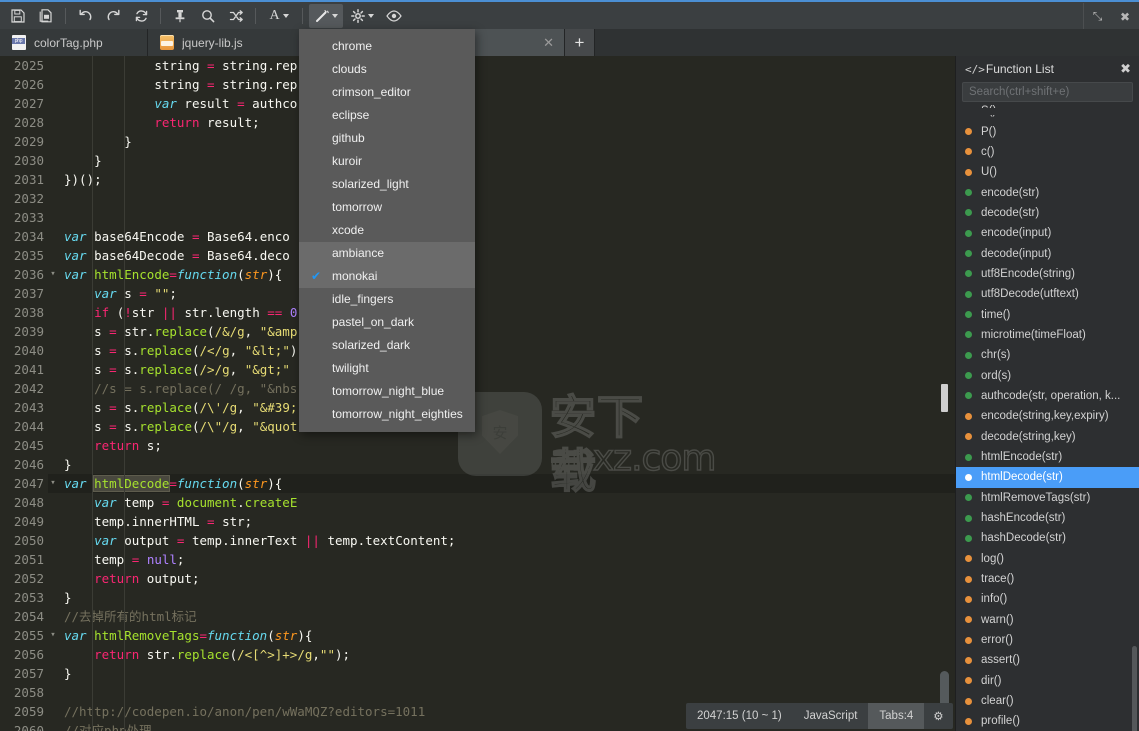  What do you see at coordinates (387, 345) in the screenshot?
I see `menu-item-solarized-dark: solarized_dark` at bounding box center [387, 345].